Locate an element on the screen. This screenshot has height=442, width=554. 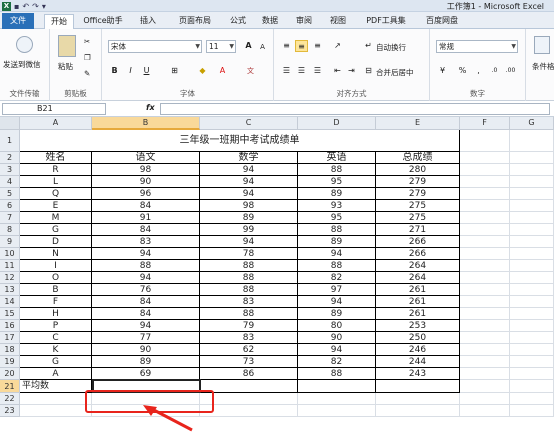
column-header-c: C is located at coordinates (249, 123).